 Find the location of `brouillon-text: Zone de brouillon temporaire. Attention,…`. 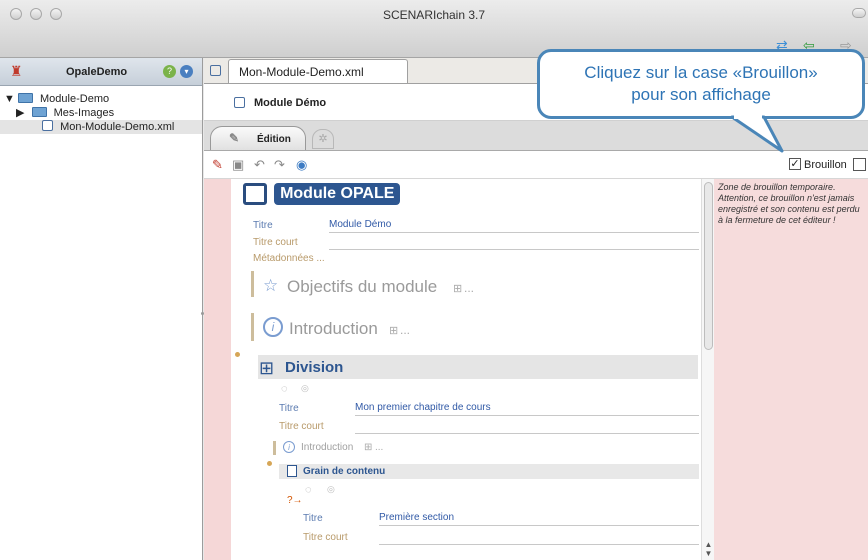

brouillon-text: Zone de brouillon temporaire. Attention,… is located at coordinates (789, 203).